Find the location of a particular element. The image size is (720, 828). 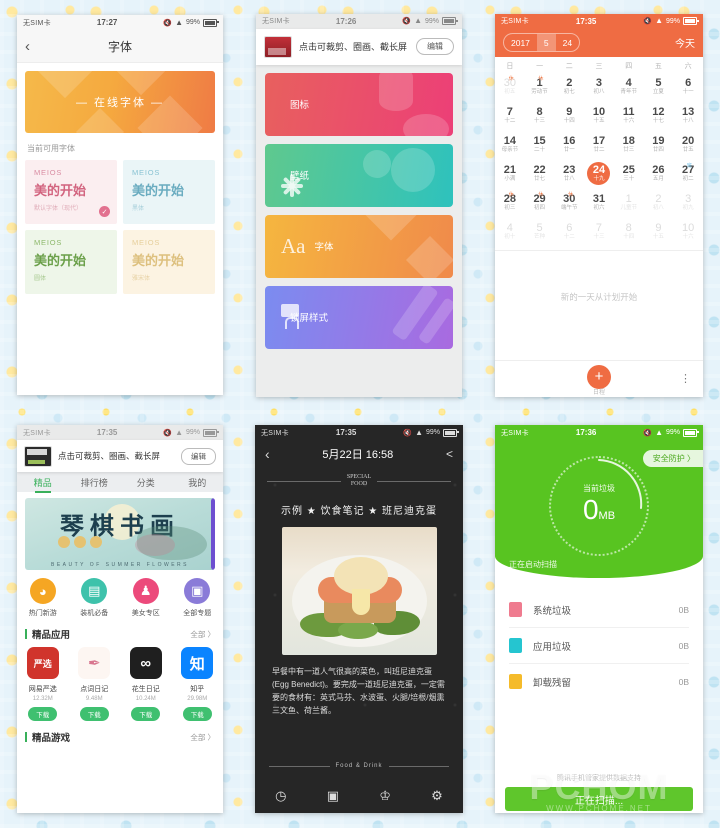

calendar-day: 2 初七 is located at coordinates (569, 87).